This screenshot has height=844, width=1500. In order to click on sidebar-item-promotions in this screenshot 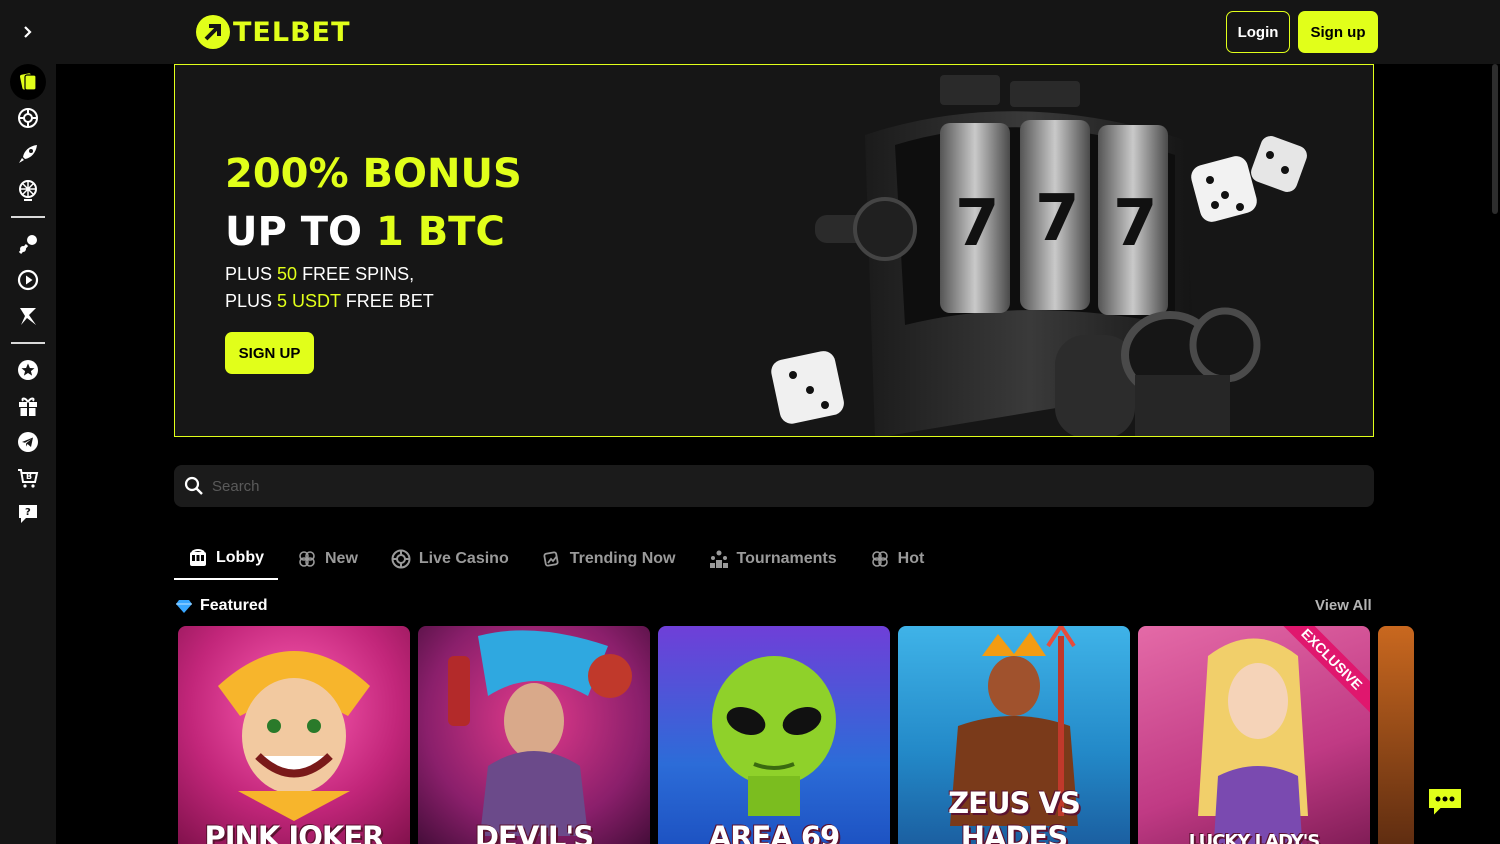, I will do `click(28, 406)`.